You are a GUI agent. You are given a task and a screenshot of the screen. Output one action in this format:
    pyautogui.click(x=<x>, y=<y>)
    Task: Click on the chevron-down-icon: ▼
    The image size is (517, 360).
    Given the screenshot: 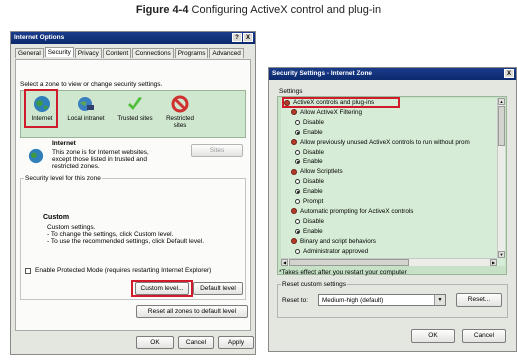 What is the action you would take?
    pyautogui.click(x=439, y=300)
    